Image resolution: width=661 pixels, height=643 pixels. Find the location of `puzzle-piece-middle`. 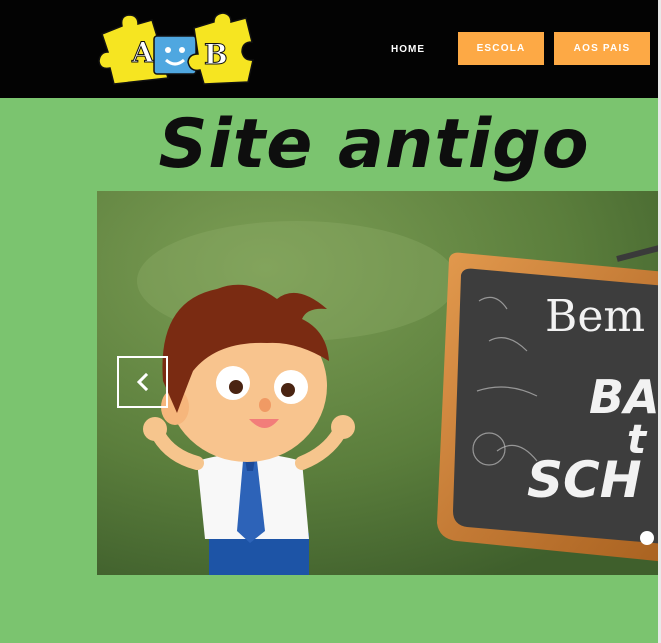

puzzle-piece-middle is located at coordinates (175, 55).